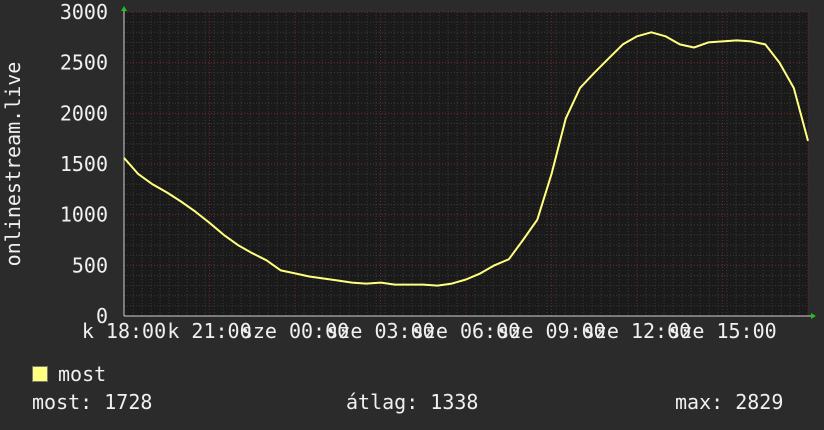  I want to click on x-tick-label: k 21:00, so click(209, 331).